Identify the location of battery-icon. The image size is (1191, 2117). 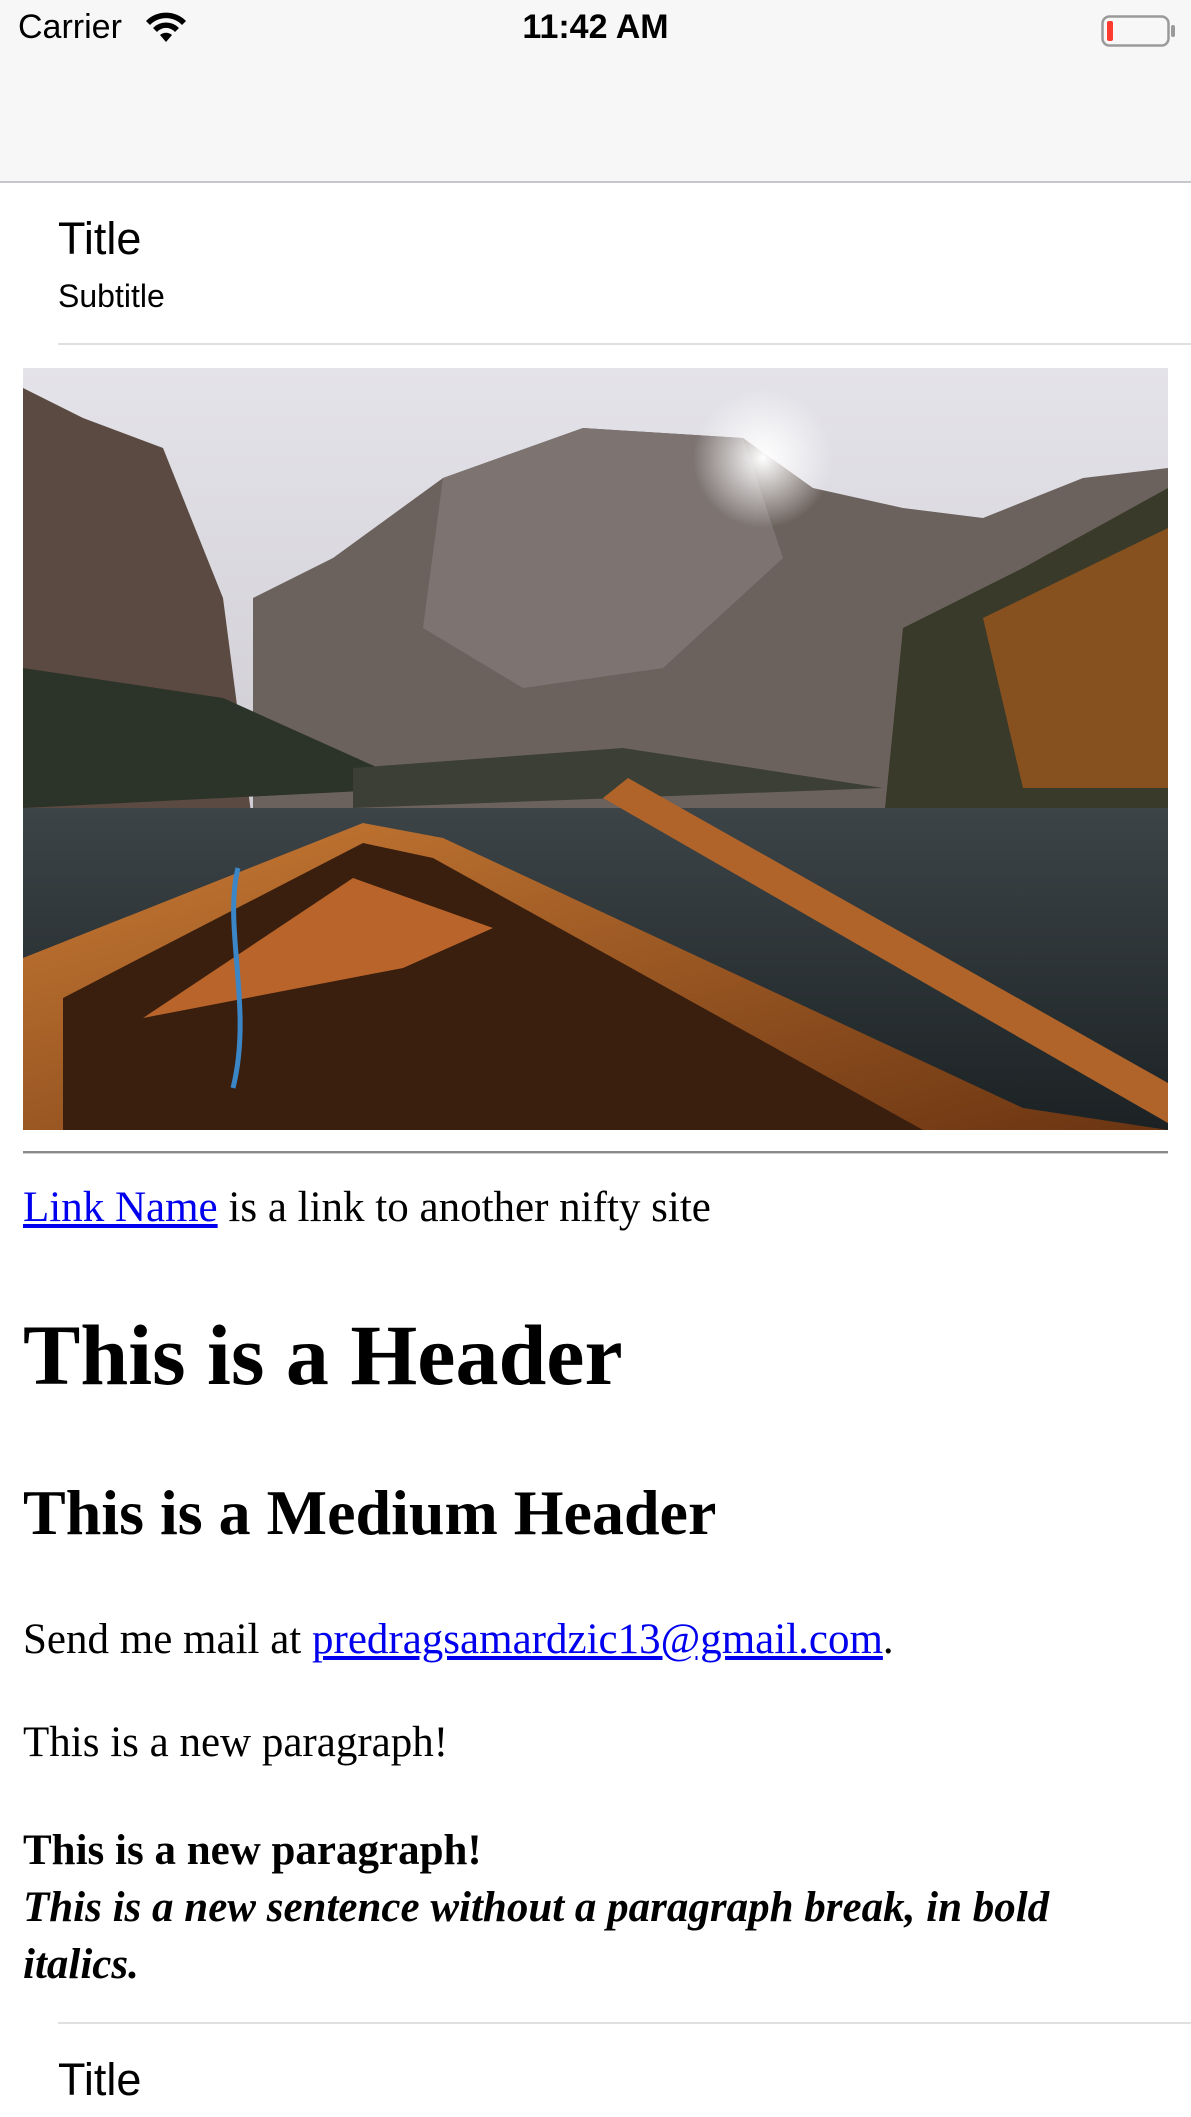
(1138, 31).